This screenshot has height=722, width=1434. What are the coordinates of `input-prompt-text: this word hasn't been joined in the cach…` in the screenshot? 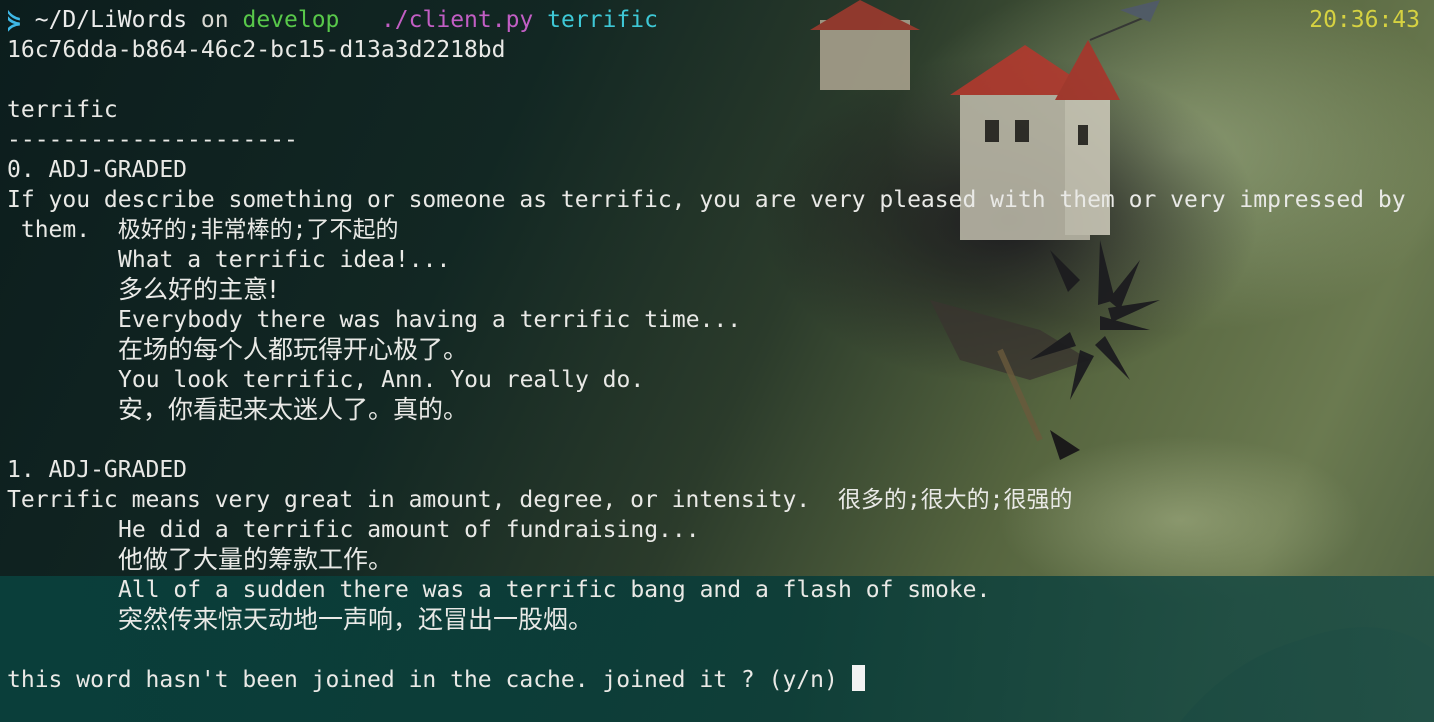 It's located at (422, 680).